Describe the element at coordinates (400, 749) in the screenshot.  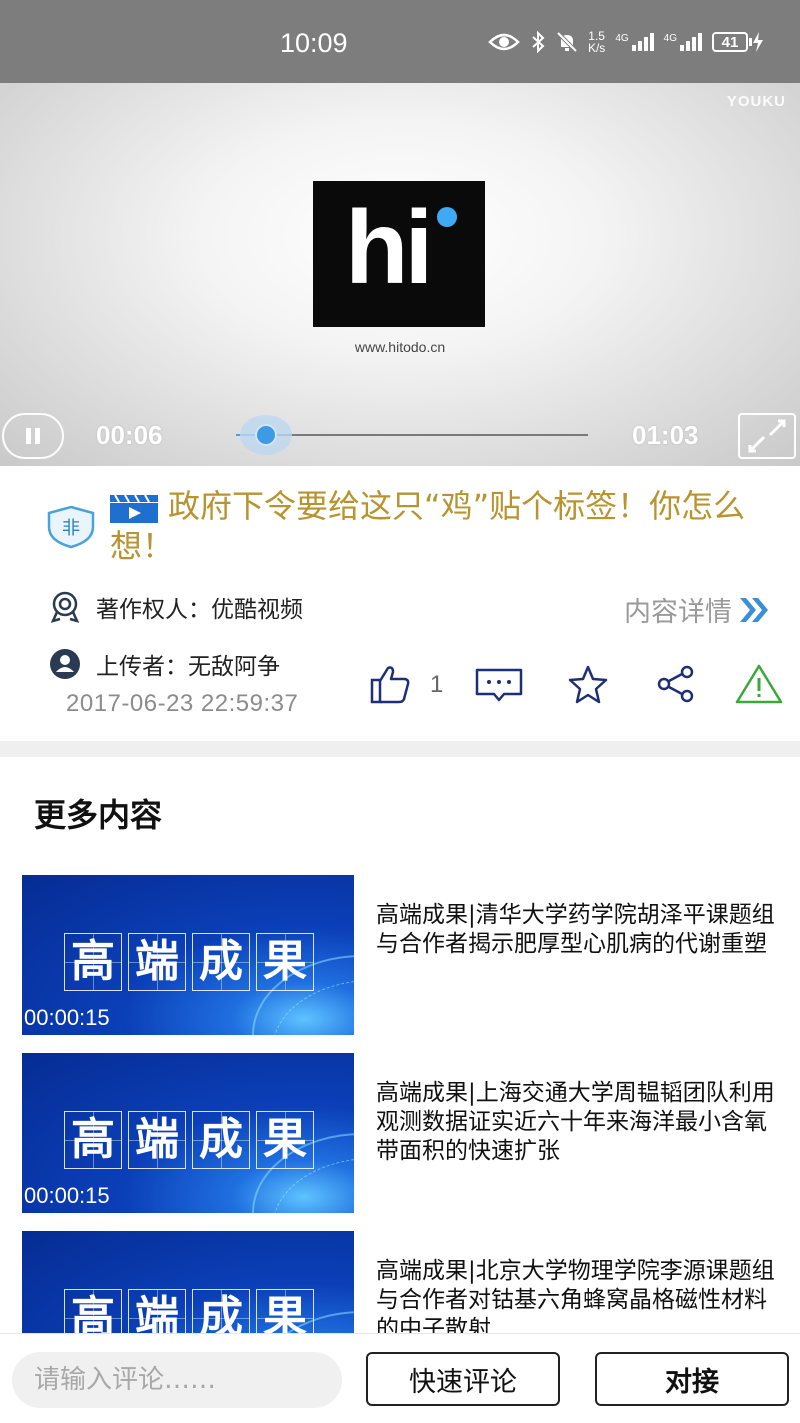
I see `section-divider` at that location.